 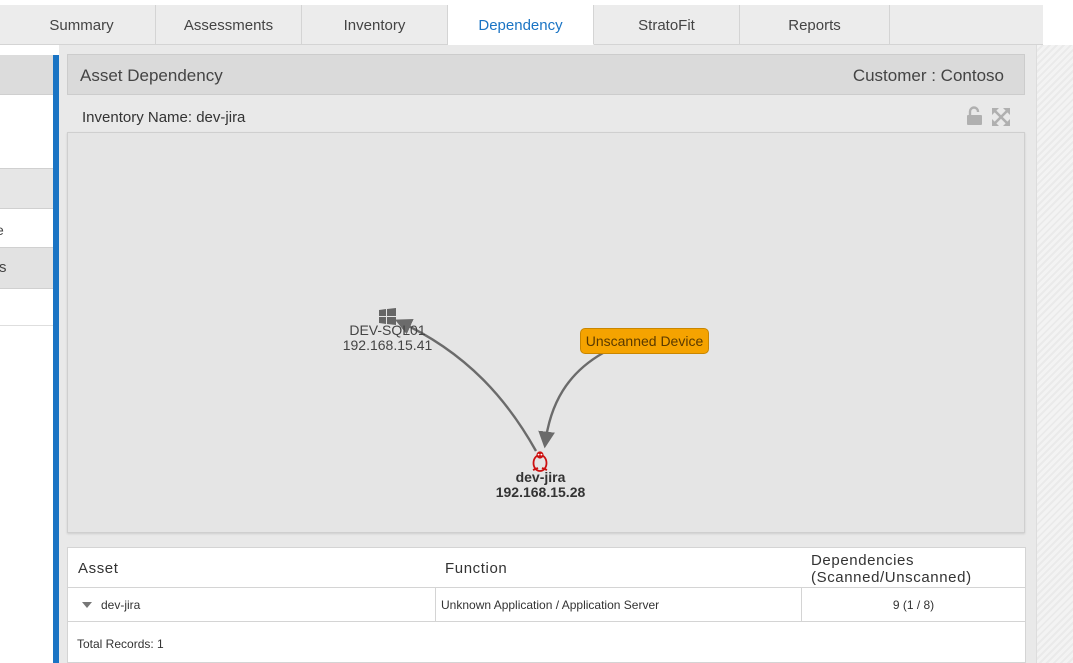 I want to click on scrollbar-track, so click(x=1054, y=354).